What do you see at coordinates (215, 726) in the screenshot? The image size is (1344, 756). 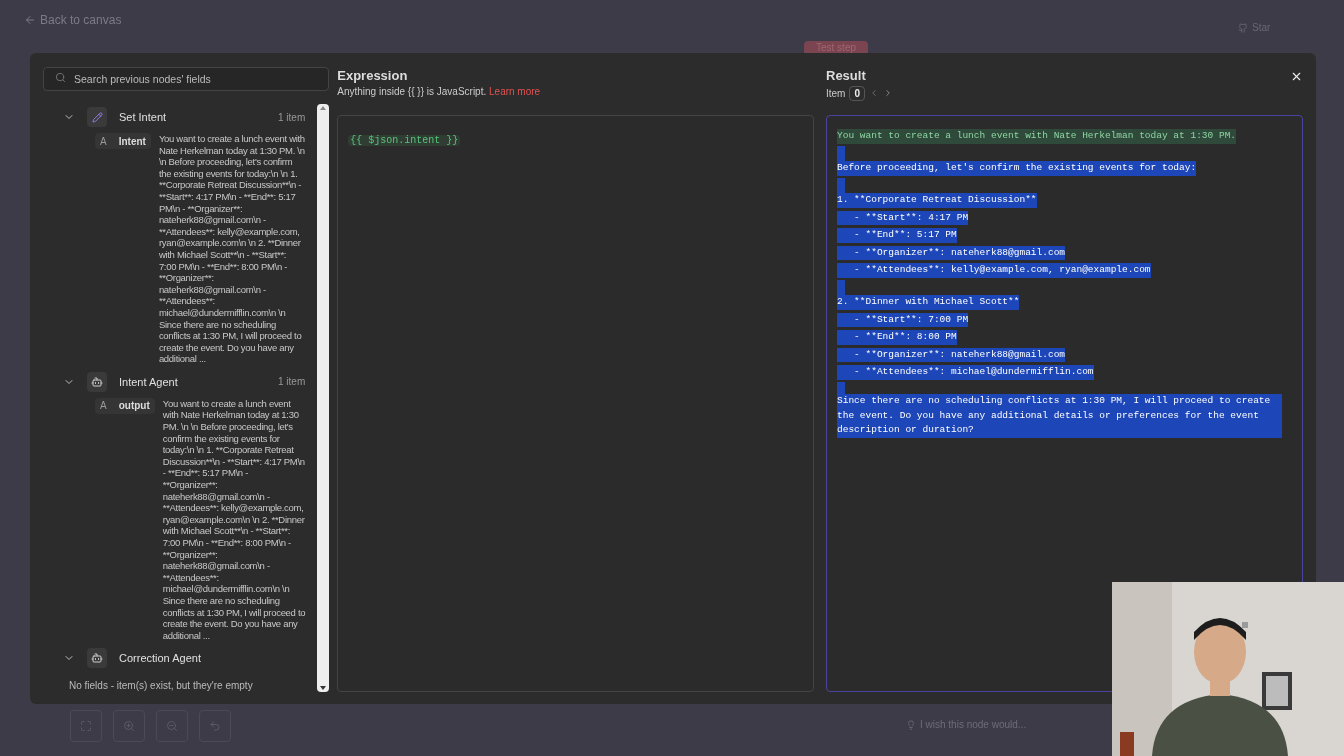 I see `undo-icon` at bounding box center [215, 726].